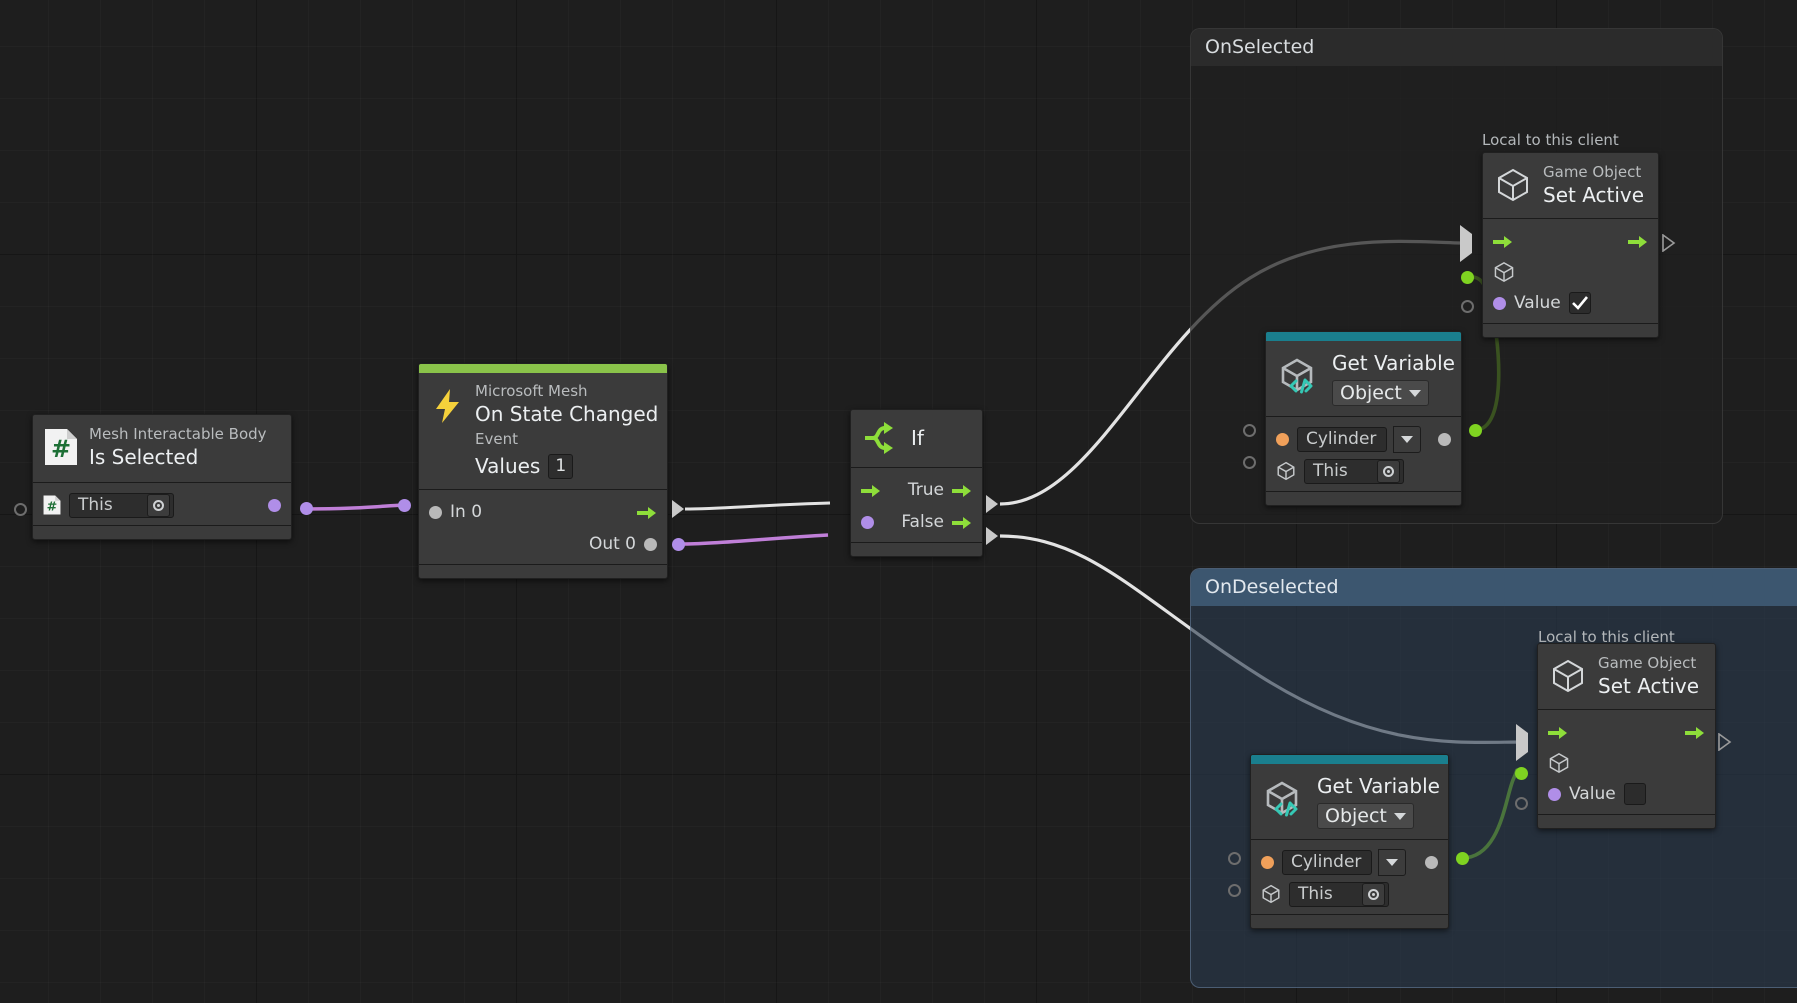 Image resolution: width=1797 pixels, height=1003 pixels. I want to click on node-if: If True False, so click(916, 483).